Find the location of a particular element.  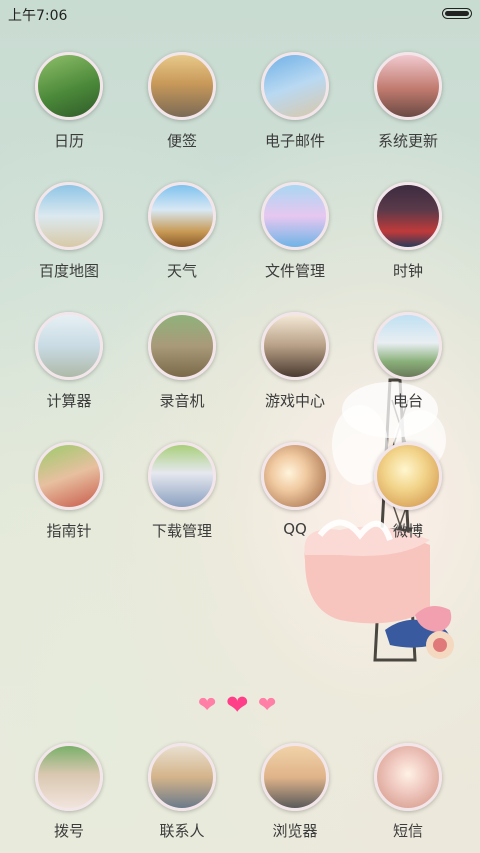

app-label: 下载管理 is located at coordinates (181, 531).